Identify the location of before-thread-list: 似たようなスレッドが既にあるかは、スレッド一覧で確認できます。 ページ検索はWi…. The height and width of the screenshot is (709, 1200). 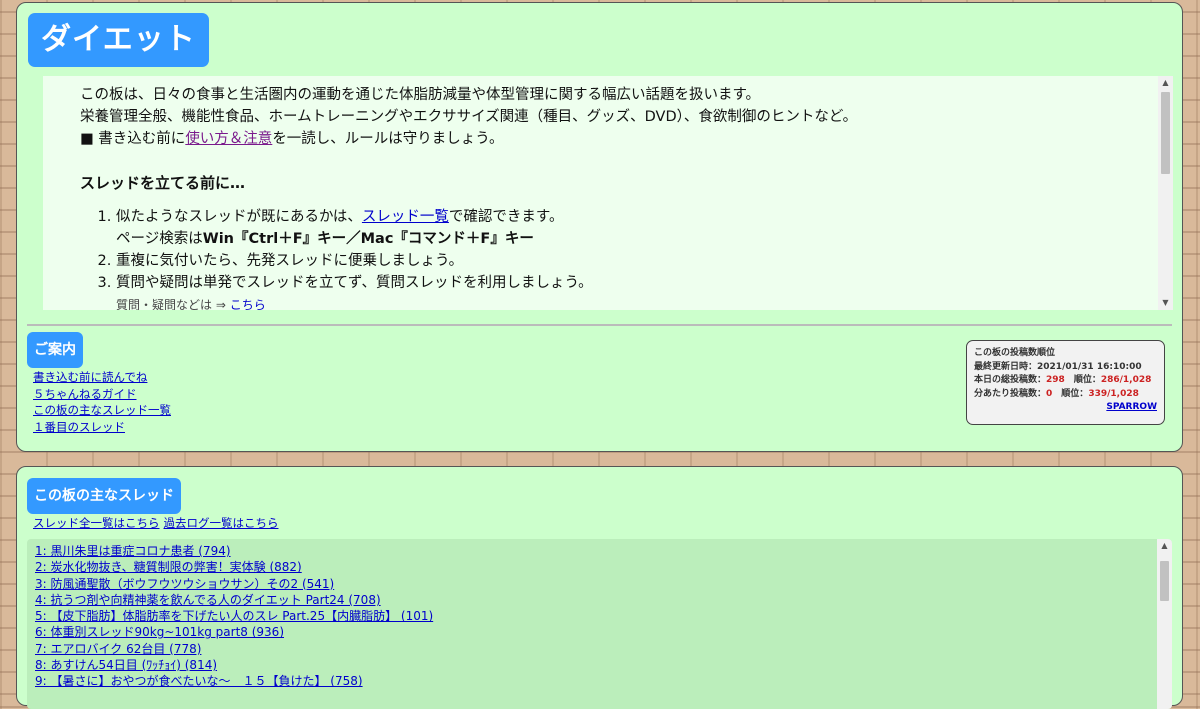
(610, 258).